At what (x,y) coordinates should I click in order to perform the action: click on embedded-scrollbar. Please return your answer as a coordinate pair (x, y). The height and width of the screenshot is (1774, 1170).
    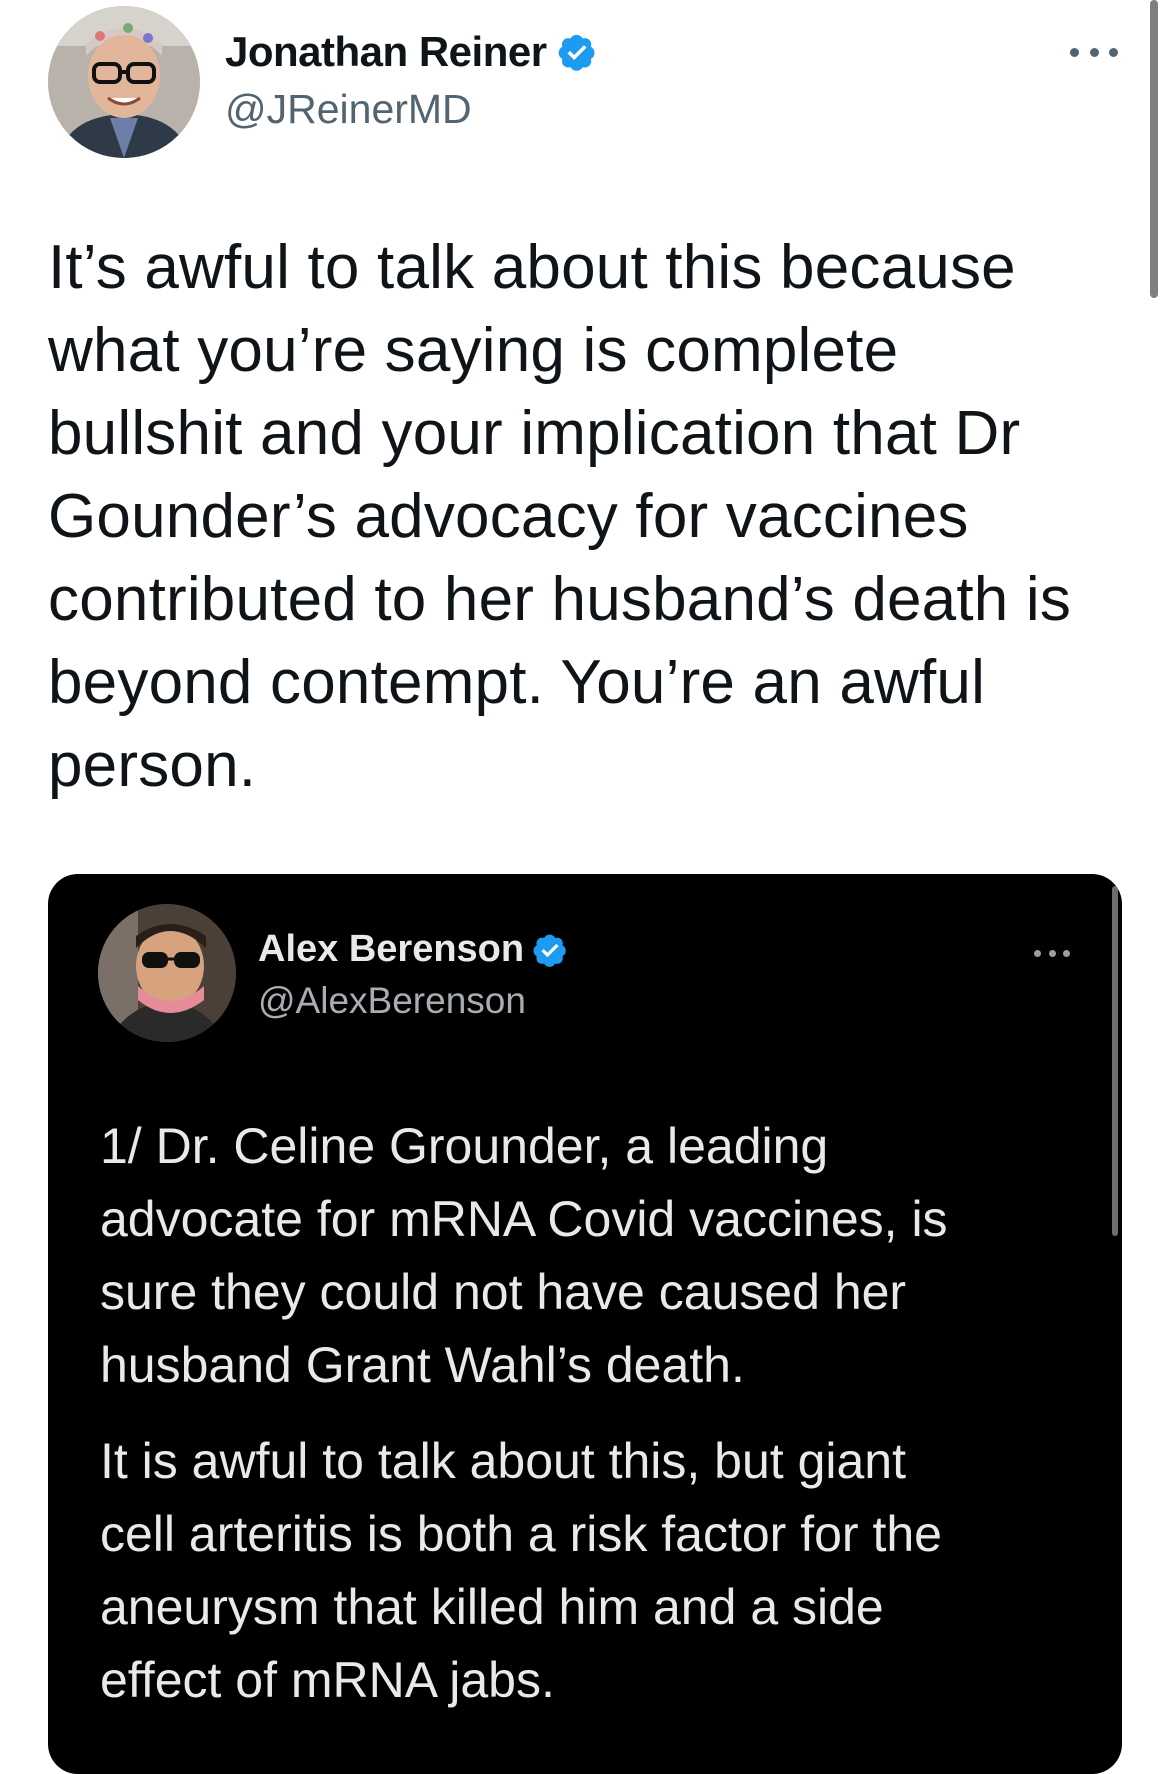
    Looking at the image, I should click on (1115, 1061).